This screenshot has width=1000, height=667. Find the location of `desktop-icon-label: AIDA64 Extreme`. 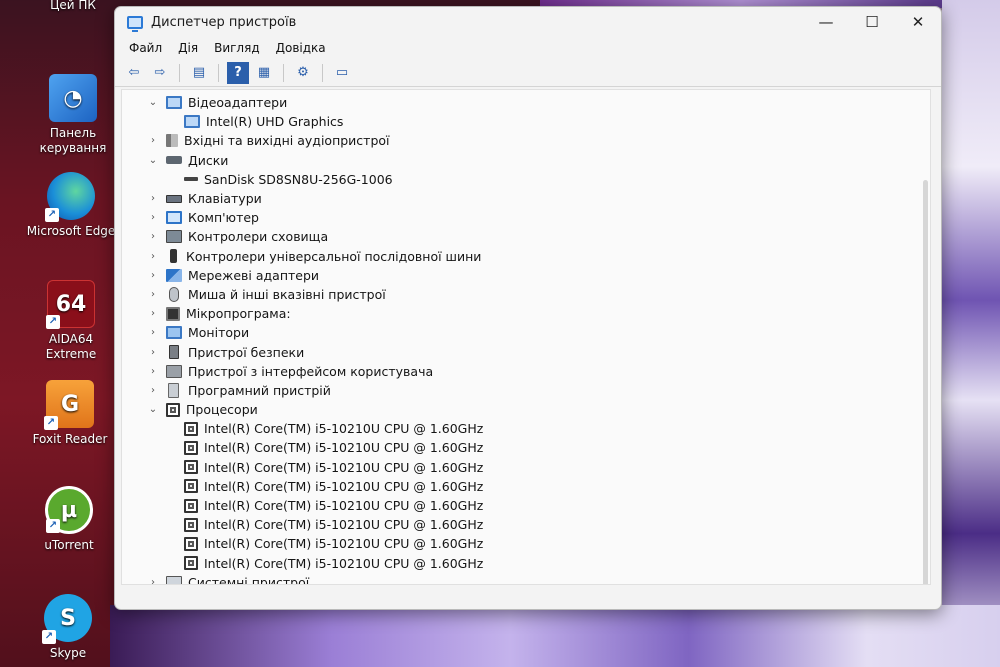

desktop-icon-label: AIDA64 Extreme is located at coordinates (71, 346).